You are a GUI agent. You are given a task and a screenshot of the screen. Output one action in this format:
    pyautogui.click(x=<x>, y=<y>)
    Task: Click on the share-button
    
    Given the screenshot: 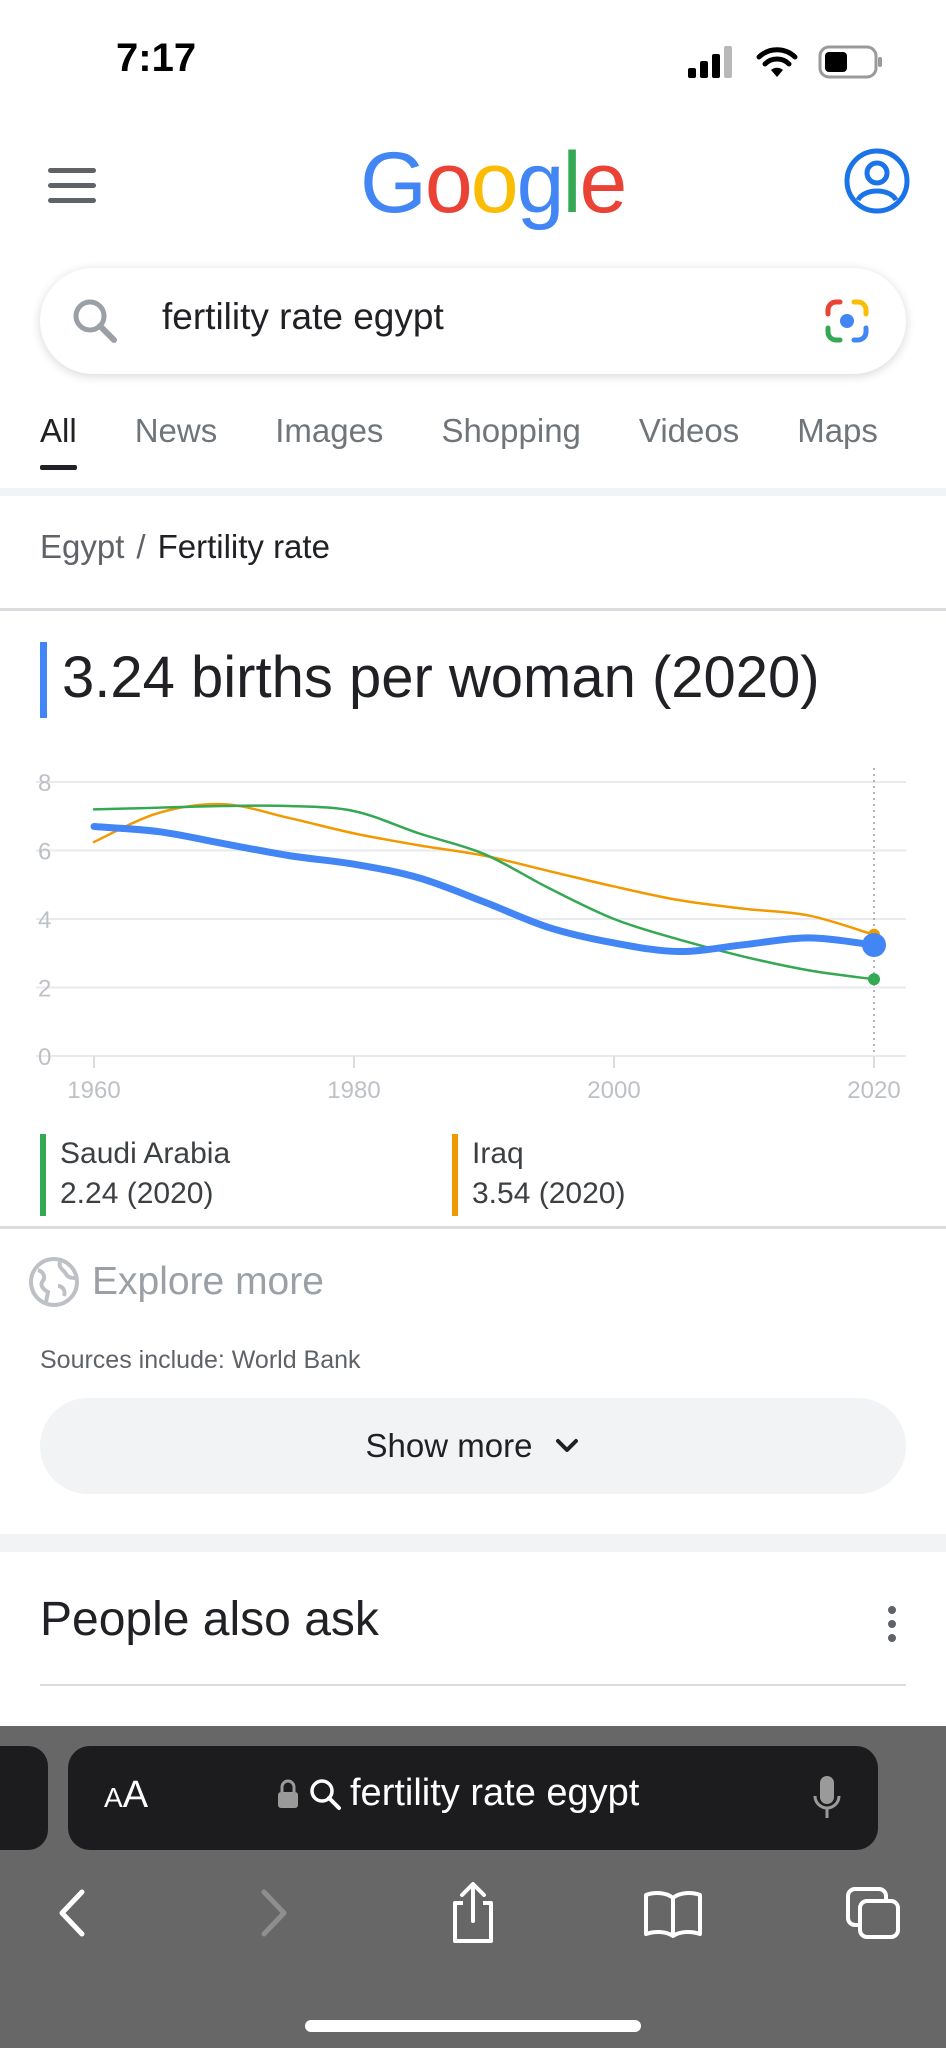 What is the action you would take?
    pyautogui.click(x=473, y=1913)
    